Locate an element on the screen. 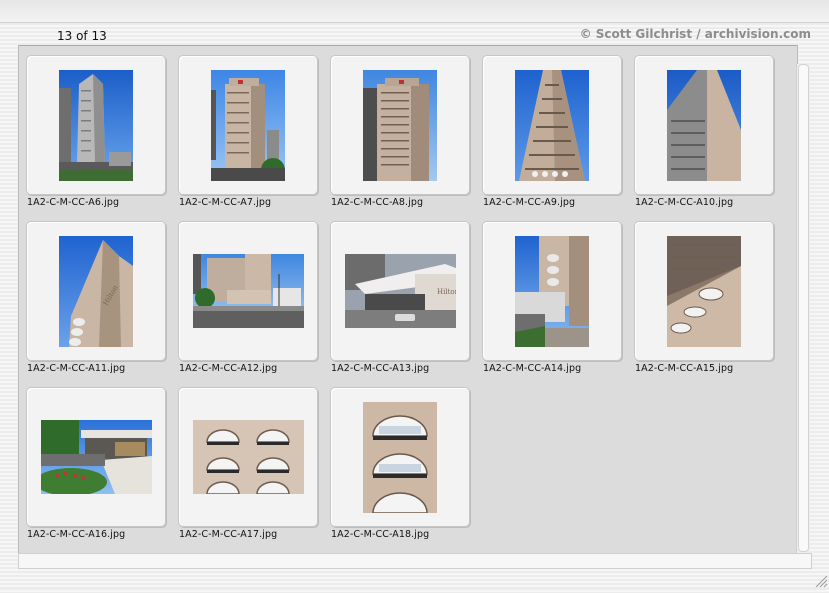 The width and height of the screenshot is (829, 593). thumbnail-filename: 1A2-C-M-CC-A12.jpg is located at coordinates (228, 368).